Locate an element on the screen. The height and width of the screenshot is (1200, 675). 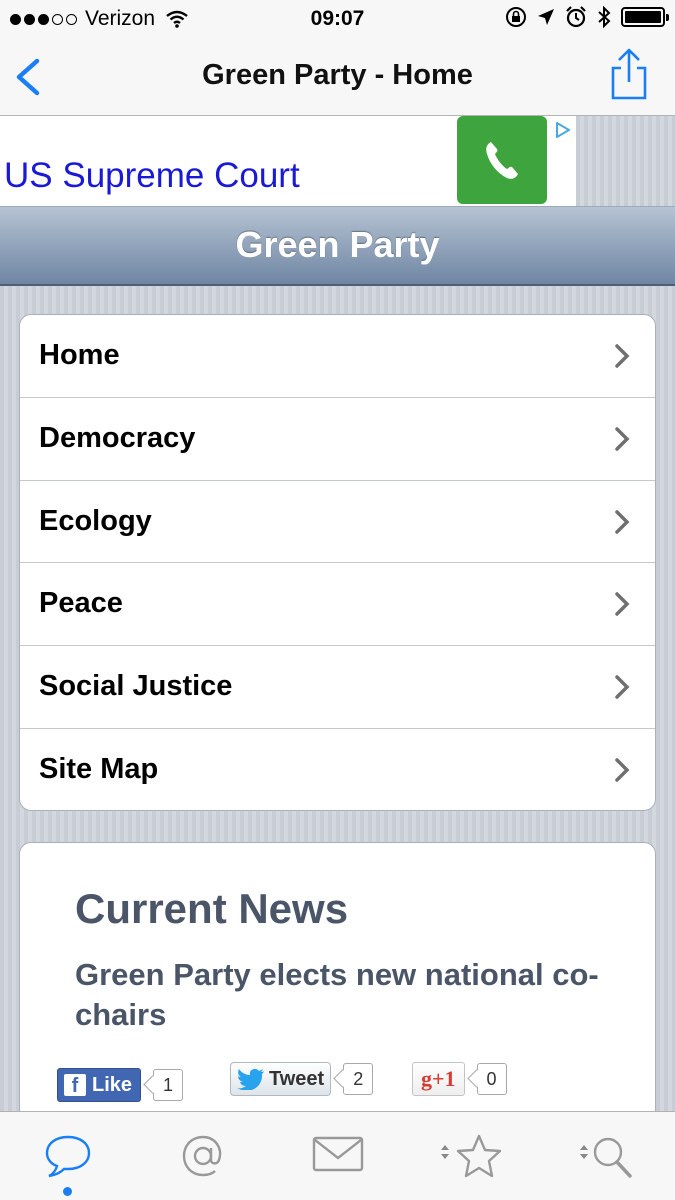
tab-search is located at coordinates (607, 1156).